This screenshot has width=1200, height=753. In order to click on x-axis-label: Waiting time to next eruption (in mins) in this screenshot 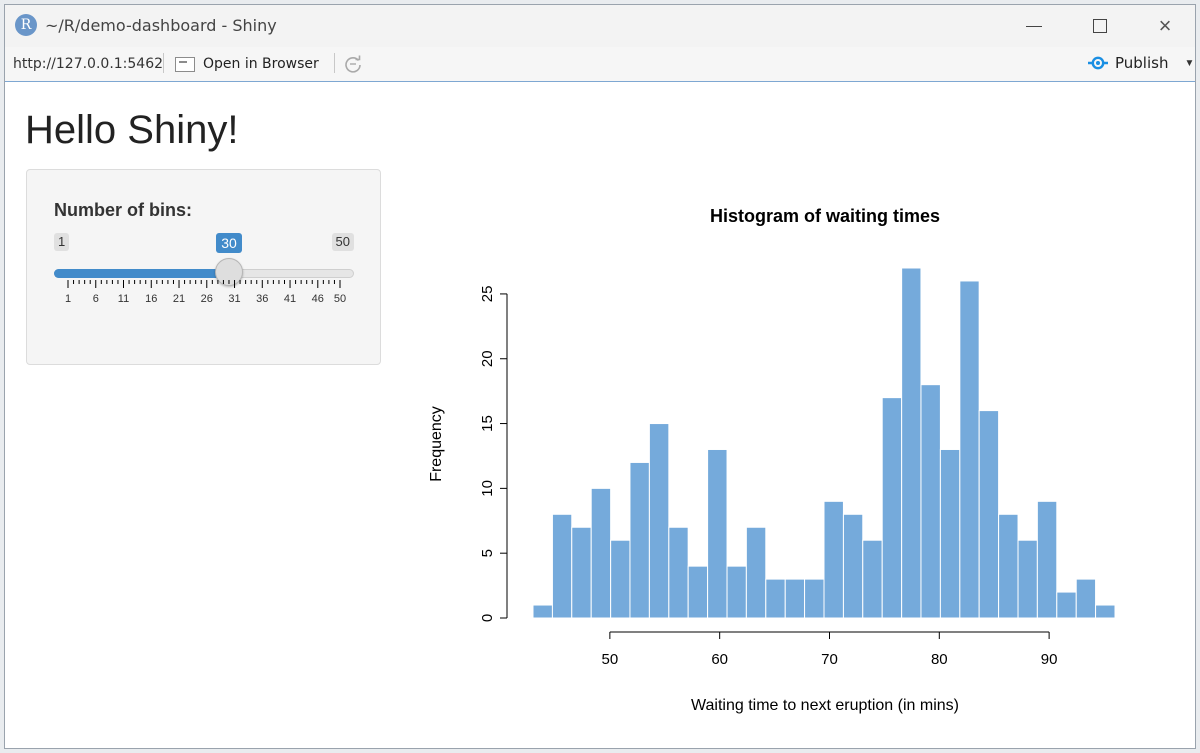, I will do `click(825, 705)`.